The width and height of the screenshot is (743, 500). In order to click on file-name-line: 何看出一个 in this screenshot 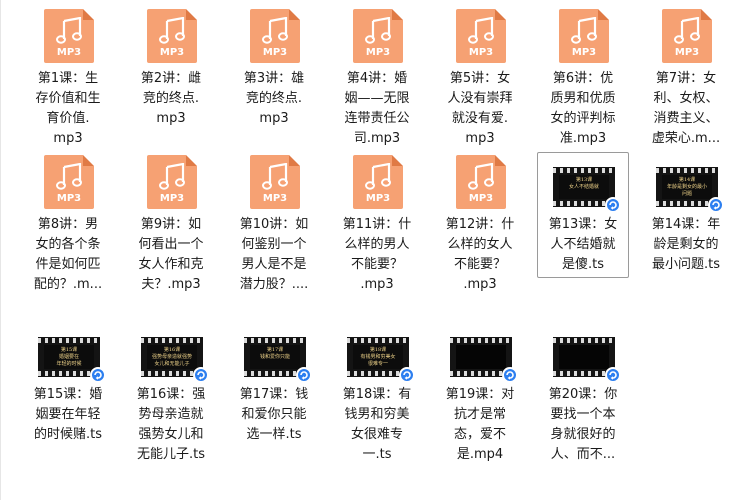, I will do `click(171, 244)`.